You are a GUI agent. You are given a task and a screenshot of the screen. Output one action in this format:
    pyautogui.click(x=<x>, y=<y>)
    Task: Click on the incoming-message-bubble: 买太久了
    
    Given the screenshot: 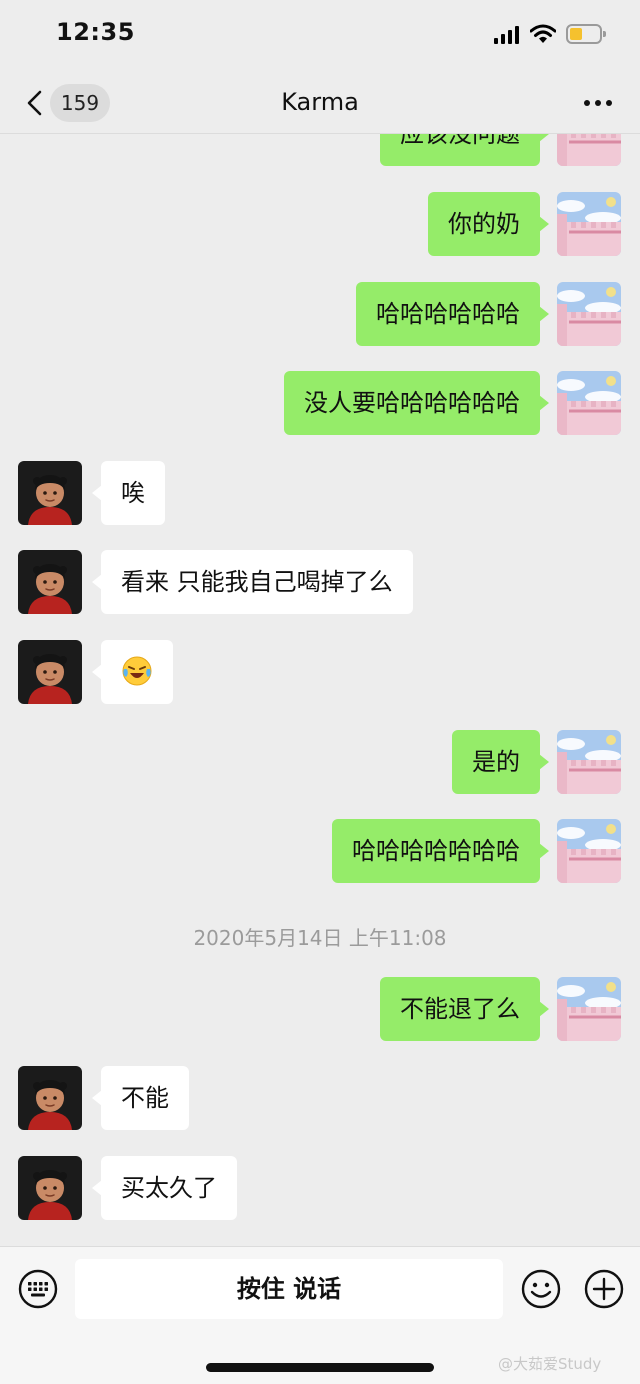 What is the action you would take?
    pyautogui.click(x=164, y=1188)
    